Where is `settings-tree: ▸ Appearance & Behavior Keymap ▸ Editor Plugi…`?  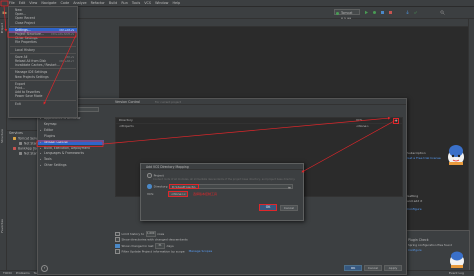
settings-tree: ▸ Appearance & Behavior Keymap ▸ Editor Plugi… is located at coordinates (71, 194).